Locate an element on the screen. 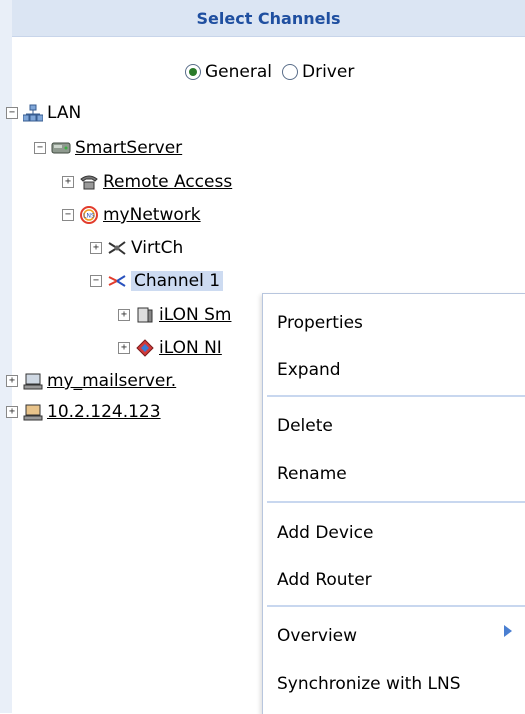  mode-selector: General Driver is located at coordinates (272, 72).